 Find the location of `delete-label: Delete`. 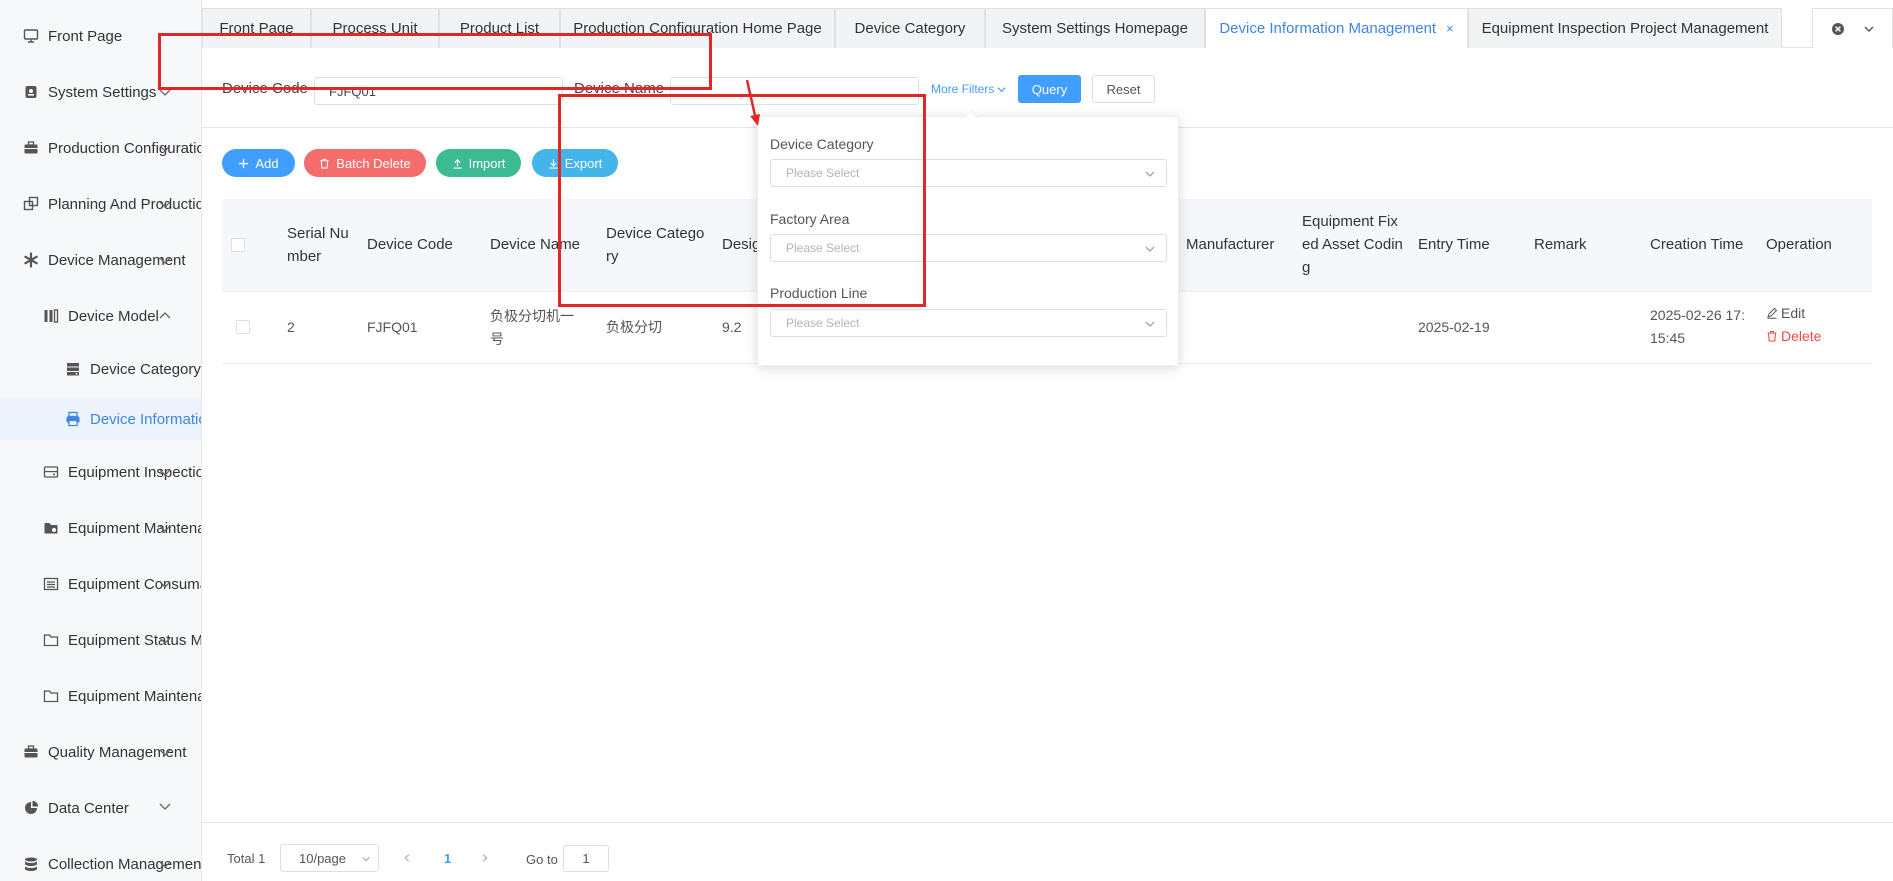

delete-label: Delete is located at coordinates (1801, 336).